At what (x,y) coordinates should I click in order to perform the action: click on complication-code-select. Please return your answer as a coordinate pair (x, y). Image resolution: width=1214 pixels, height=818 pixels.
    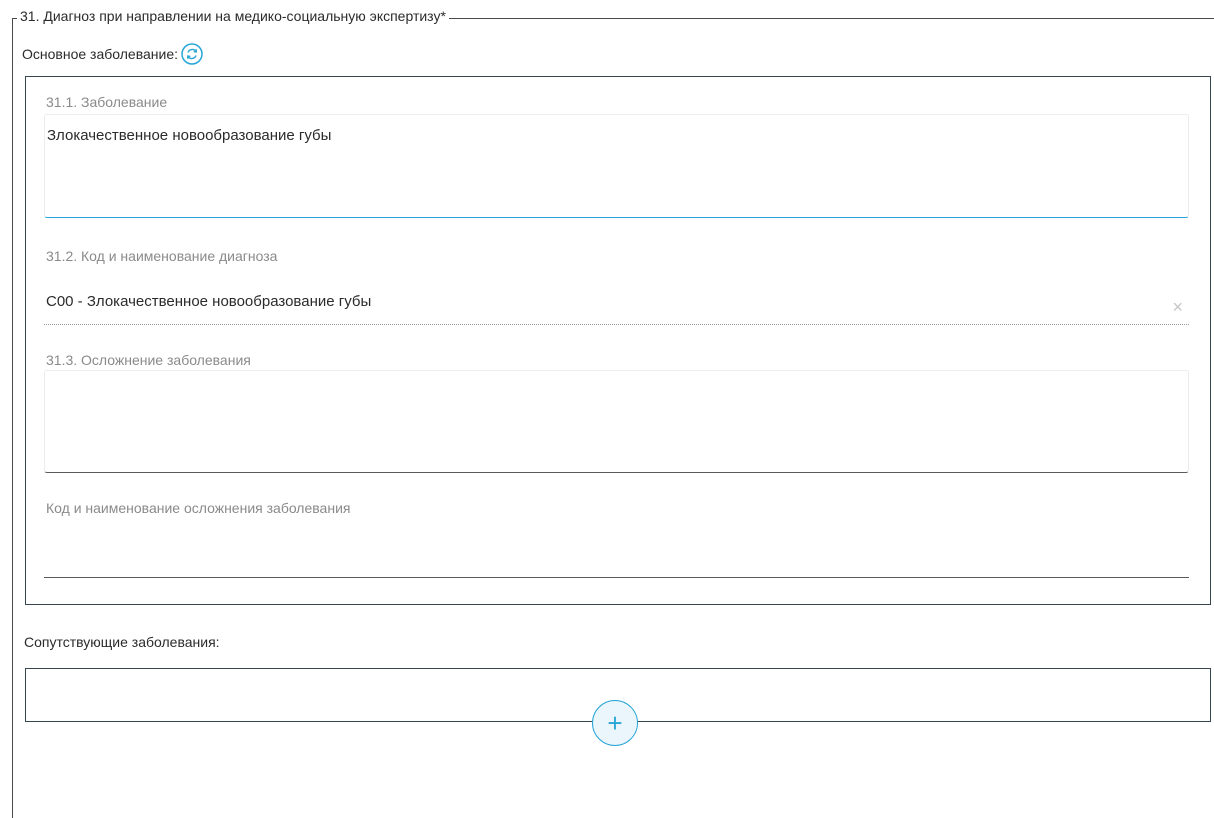
    Looking at the image, I should click on (616, 537).